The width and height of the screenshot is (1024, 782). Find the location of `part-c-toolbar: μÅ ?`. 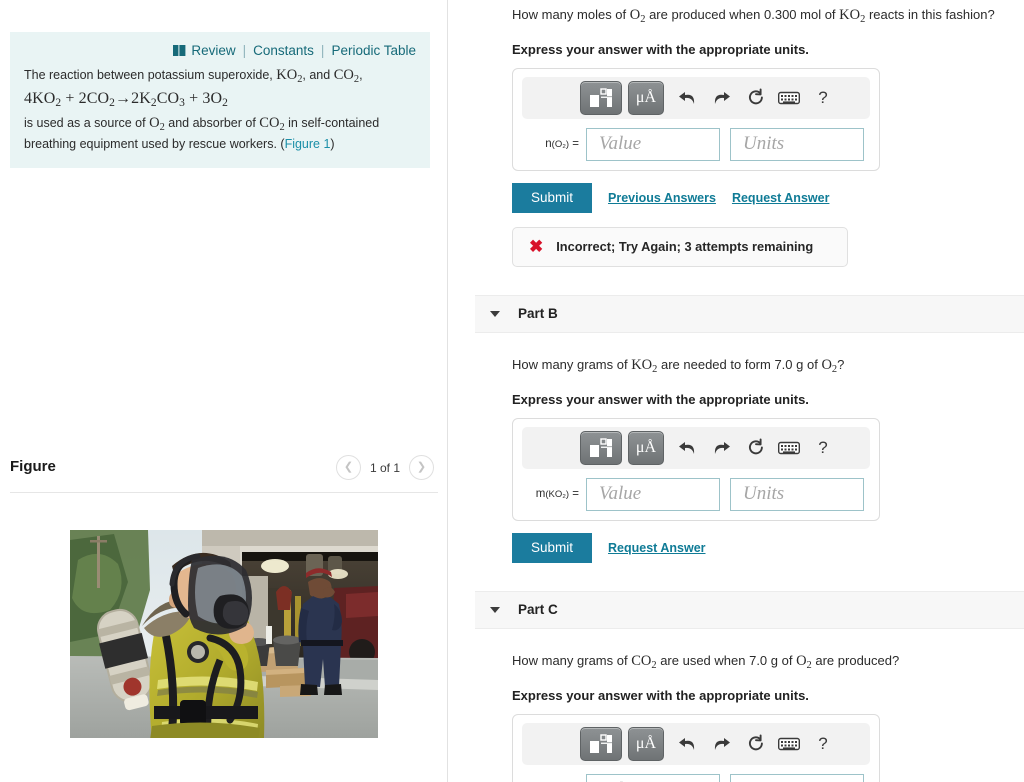

part-c-toolbar: μÅ ? is located at coordinates (696, 743).